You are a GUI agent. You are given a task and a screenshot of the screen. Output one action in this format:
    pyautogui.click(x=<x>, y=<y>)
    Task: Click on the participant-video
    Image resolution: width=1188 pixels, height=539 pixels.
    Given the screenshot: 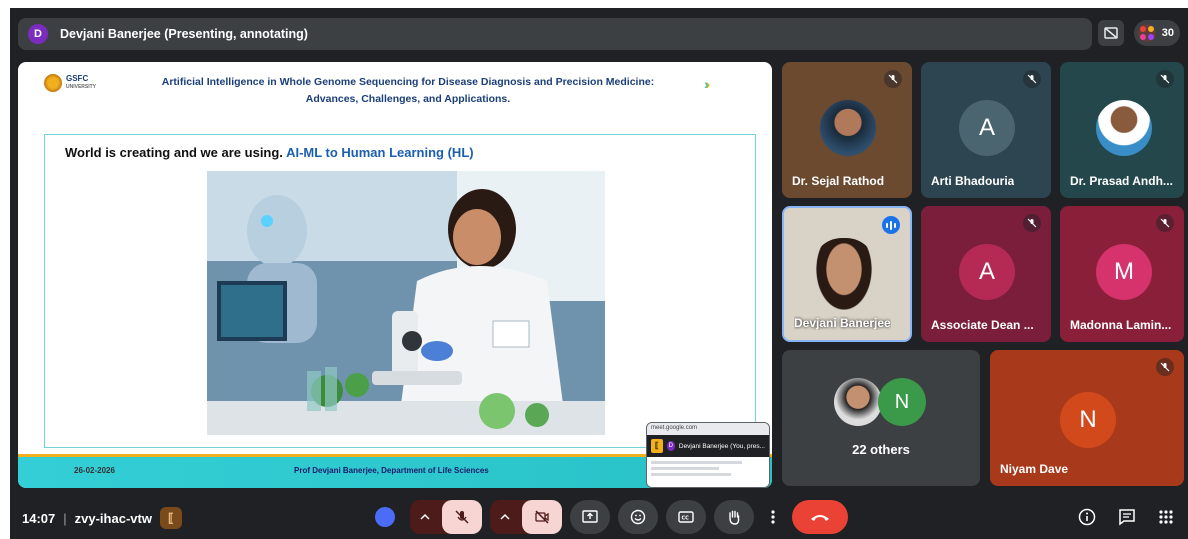 What is the action you would take?
    pyautogui.click(x=844, y=277)
    